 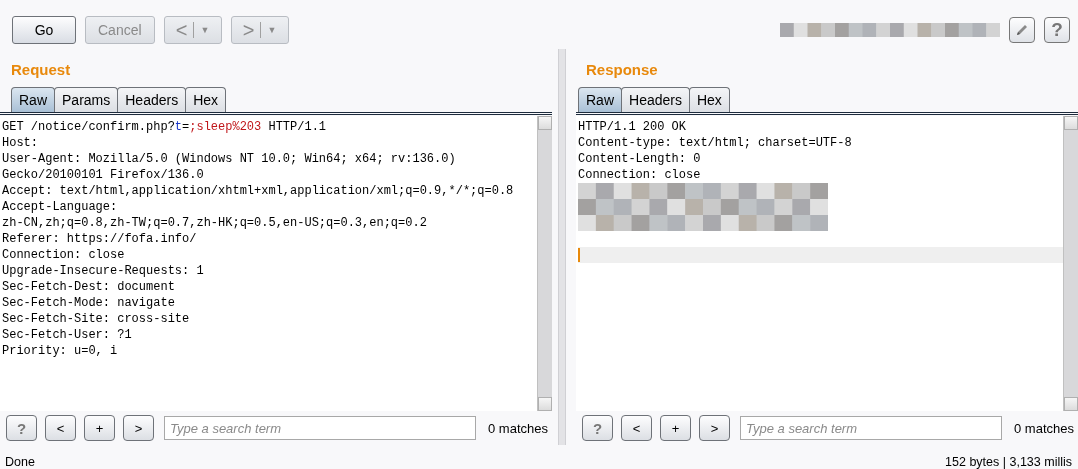 What do you see at coordinates (562, 247) in the screenshot?
I see `splitter-handle` at bounding box center [562, 247].